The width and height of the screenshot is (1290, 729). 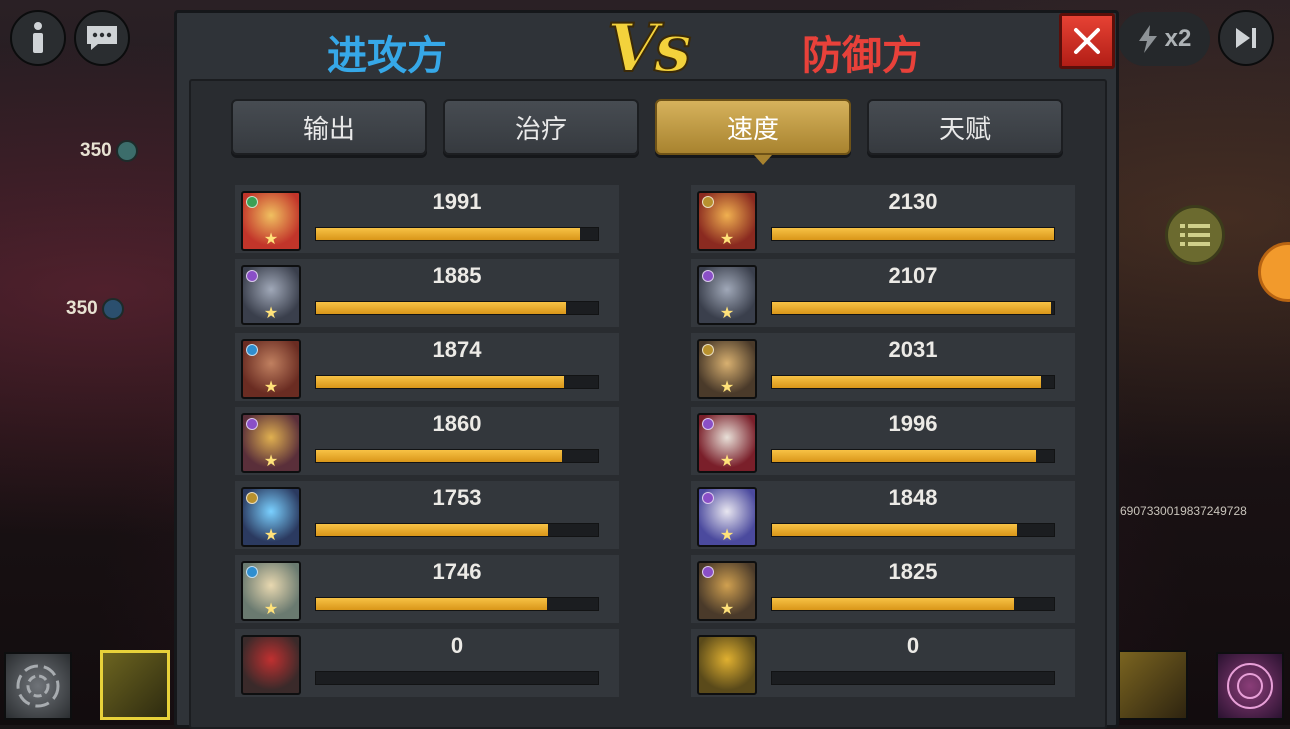 What do you see at coordinates (883, 367) in the screenshot?
I see `stat-row: ★ 2031` at bounding box center [883, 367].